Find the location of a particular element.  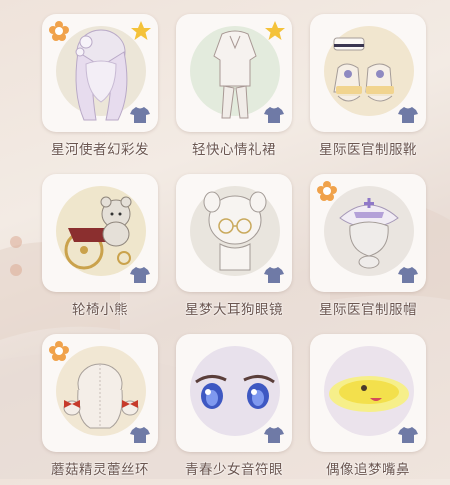

item-cell: 星梦大耳狗眼镜 is located at coordinates (234, 247).